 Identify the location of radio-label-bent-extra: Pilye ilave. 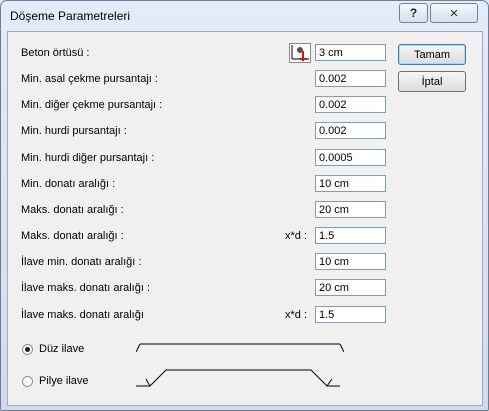
(64, 381).